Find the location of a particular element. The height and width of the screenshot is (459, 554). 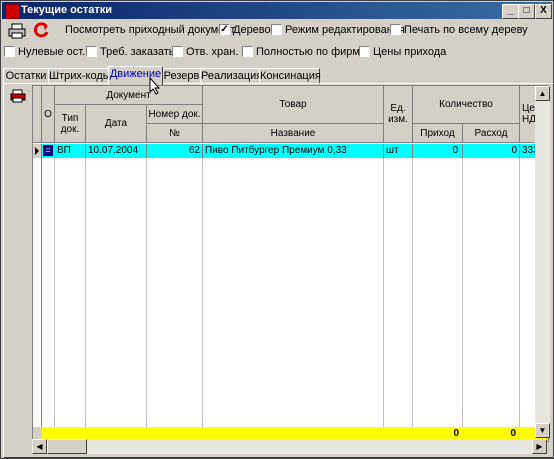

col-unit-header: Ед. изм. is located at coordinates (398, 114).